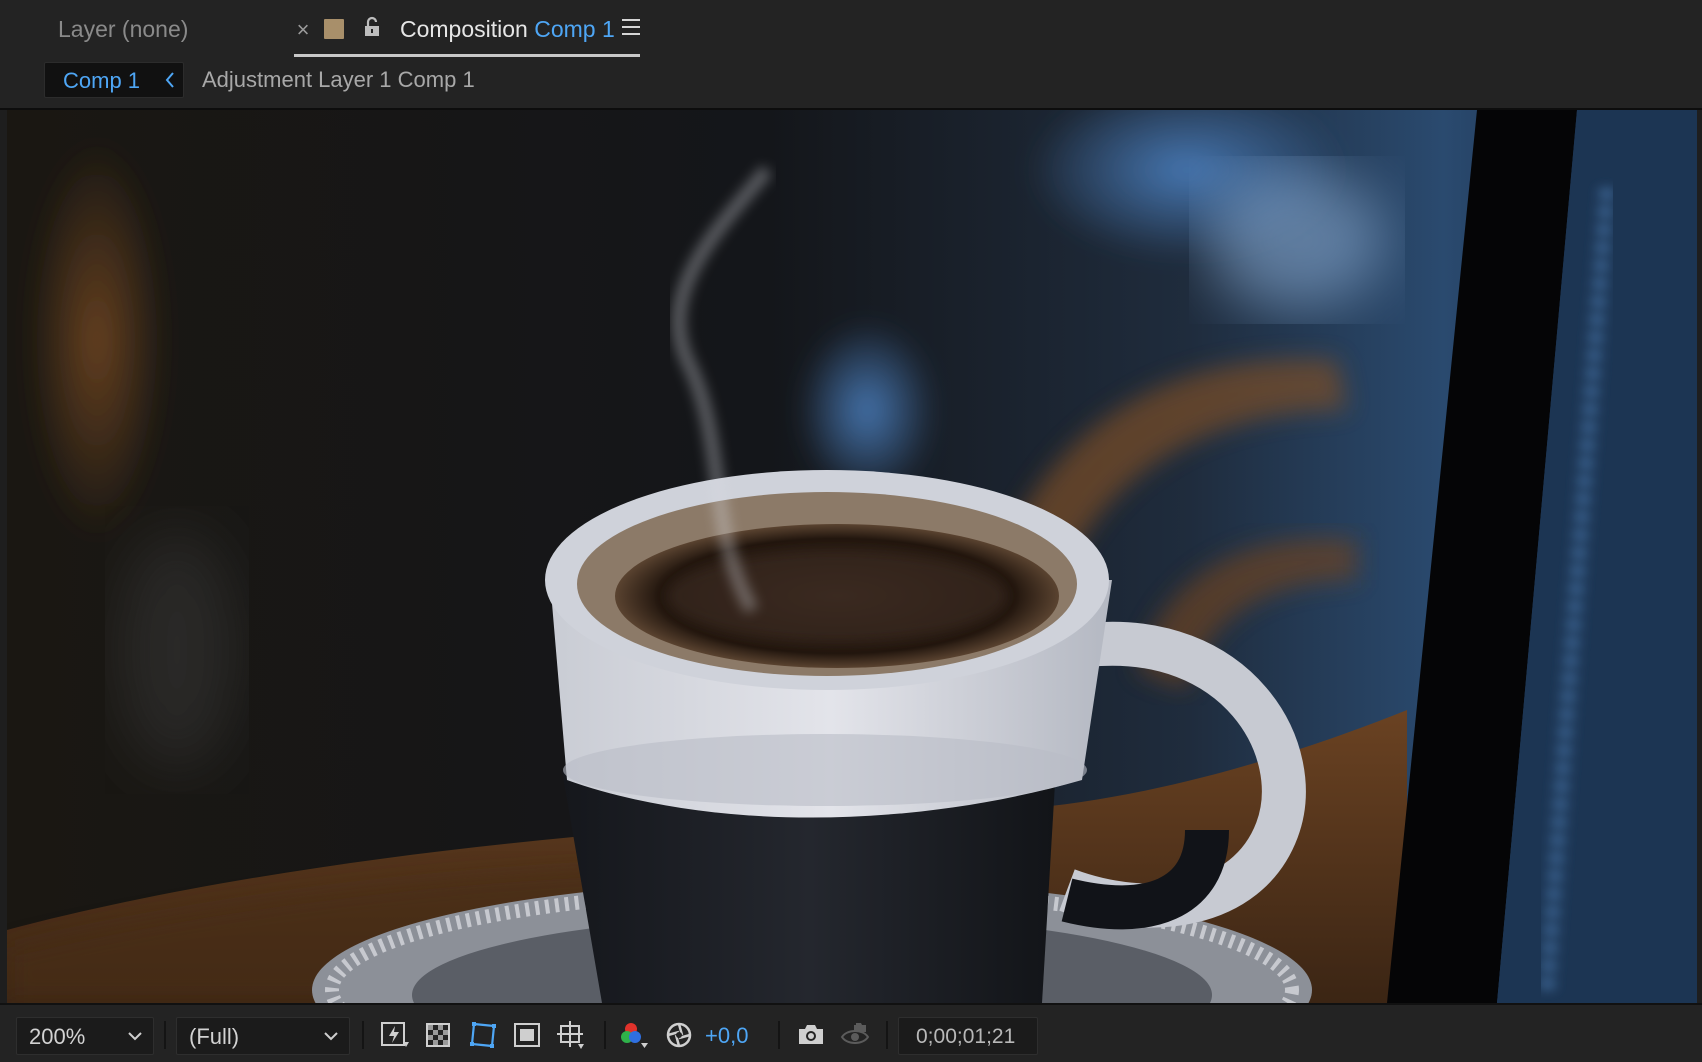 This screenshot has width=1702, height=1062. What do you see at coordinates (679, 1035) in the screenshot?
I see `color-management-icon` at bounding box center [679, 1035].